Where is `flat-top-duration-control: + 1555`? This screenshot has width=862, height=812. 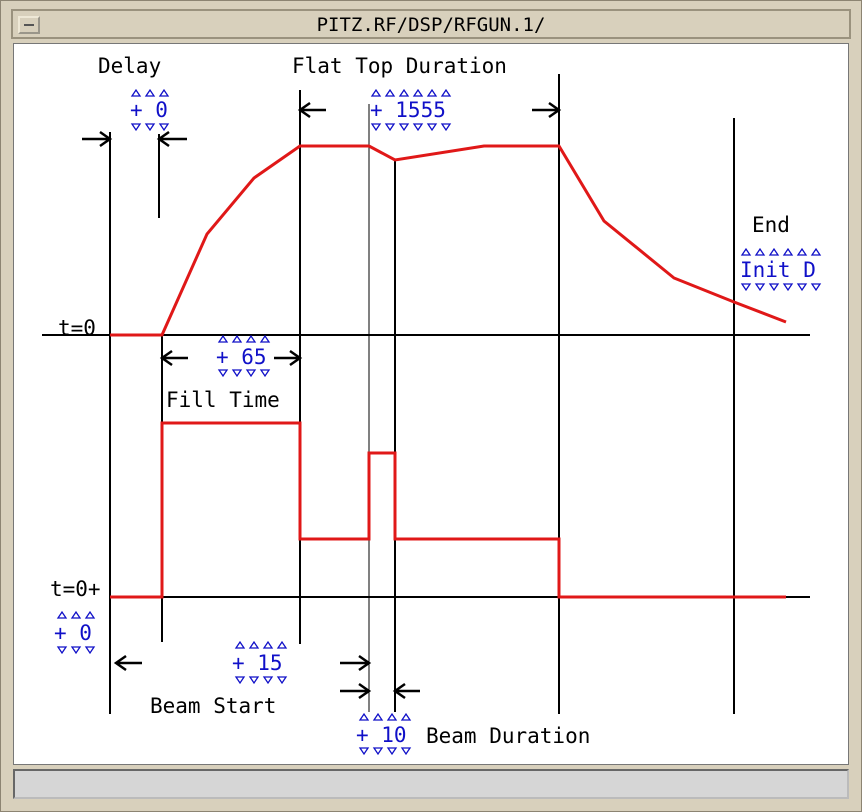
flat-top-duration-control: + 1555 is located at coordinates (411, 110).